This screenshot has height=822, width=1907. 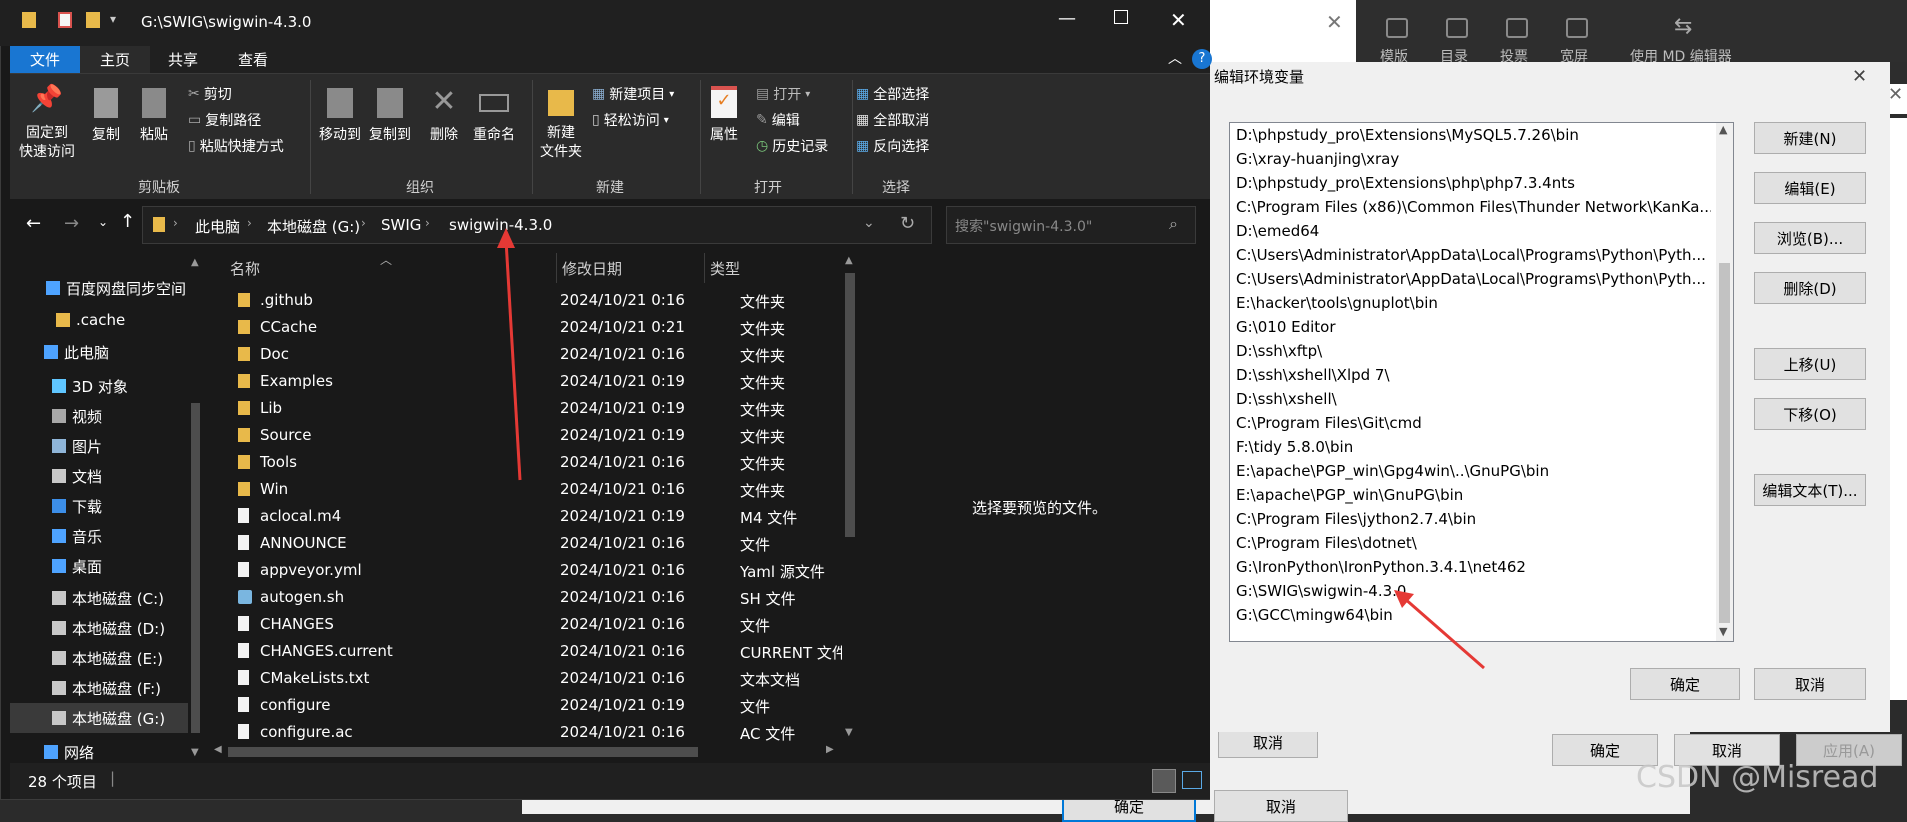 I want to click on select-all-button: ▦ 全部选择, so click(x=892, y=94).